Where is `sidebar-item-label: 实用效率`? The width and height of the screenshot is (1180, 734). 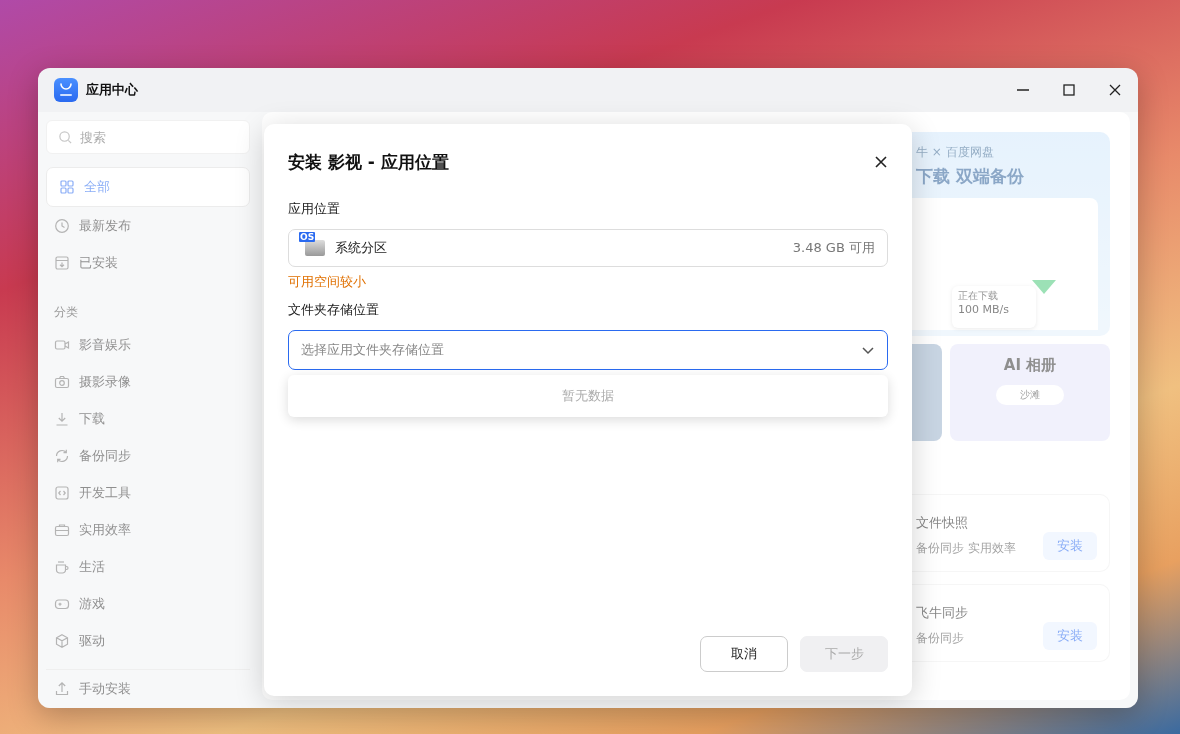
sidebar-item-label: 实用效率 is located at coordinates (105, 530).